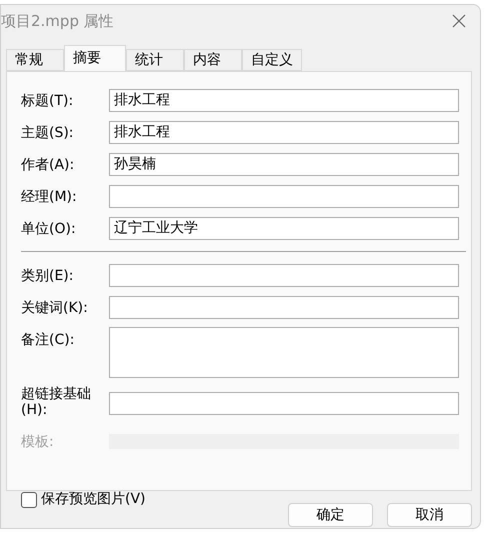  What do you see at coordinates (47, 276) in the screenshot?
I see `field-label: 类别(E):` at bounding box center [47, 276].